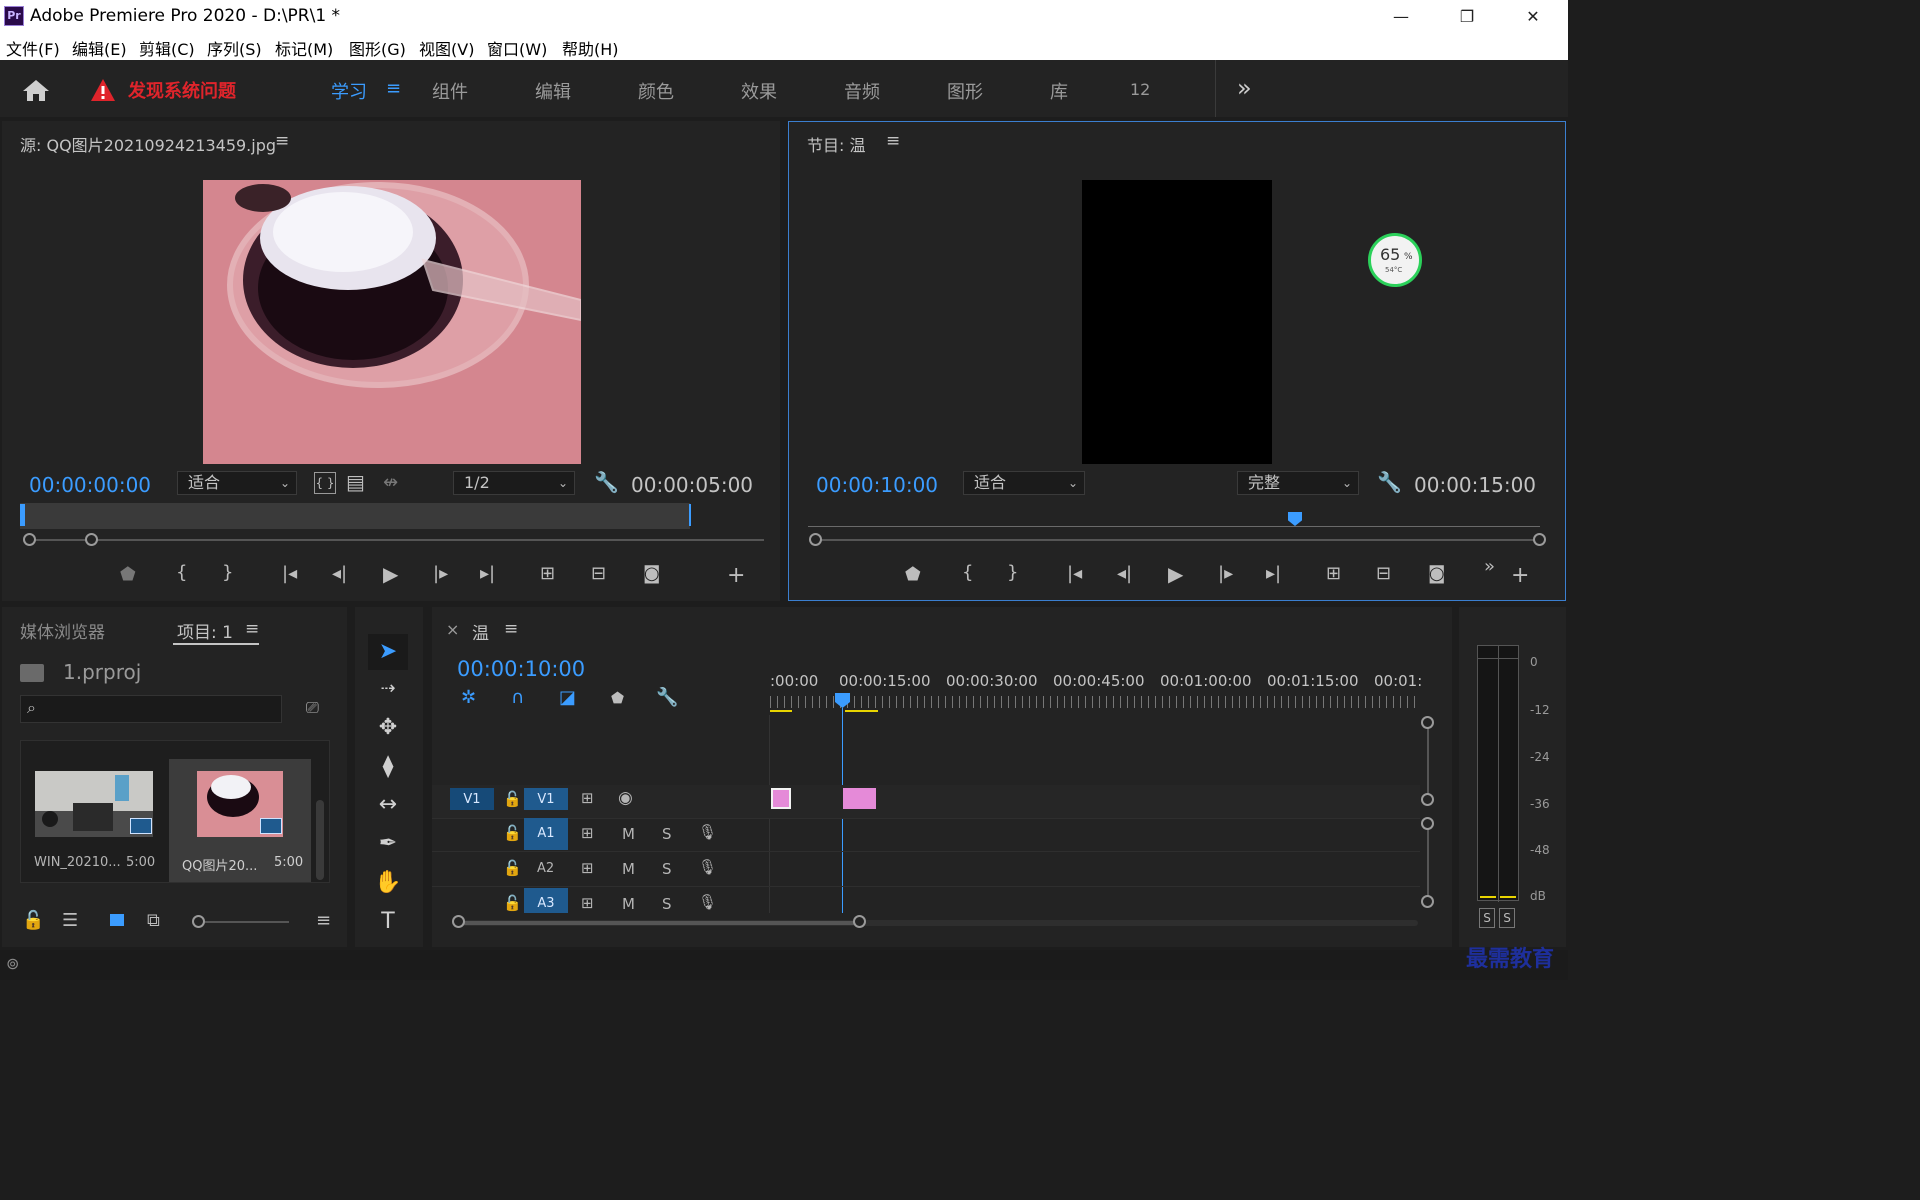 The width and height of the screenshot is (1920, 1200). What do you see at coordinates (815, 539) in the screenshot?
I see `program-zoom-handle-left` at bounding box center [815, 539].